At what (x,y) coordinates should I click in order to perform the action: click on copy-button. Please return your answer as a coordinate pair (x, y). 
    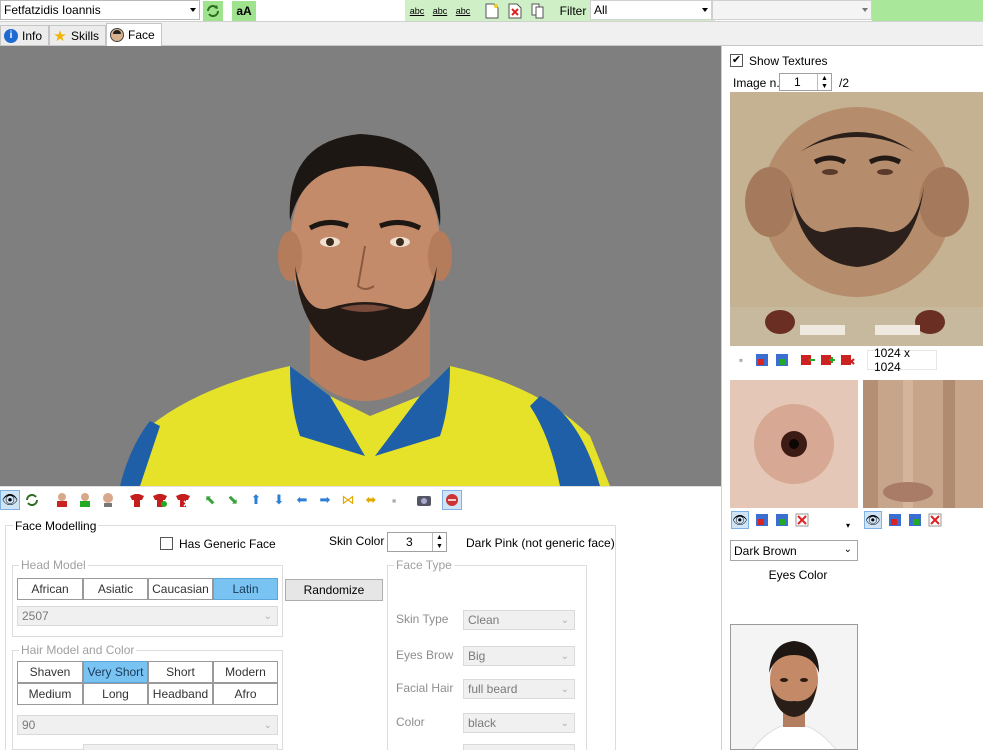
    Looking at the image, I should click on (538, 11).